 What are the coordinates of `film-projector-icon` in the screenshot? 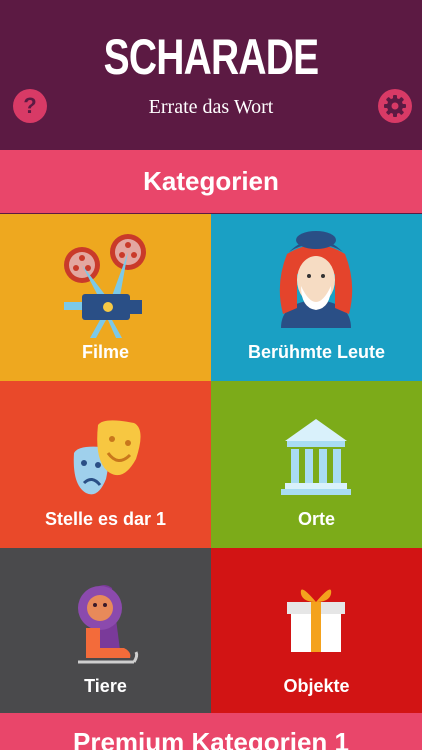 It's located at (105, 286).